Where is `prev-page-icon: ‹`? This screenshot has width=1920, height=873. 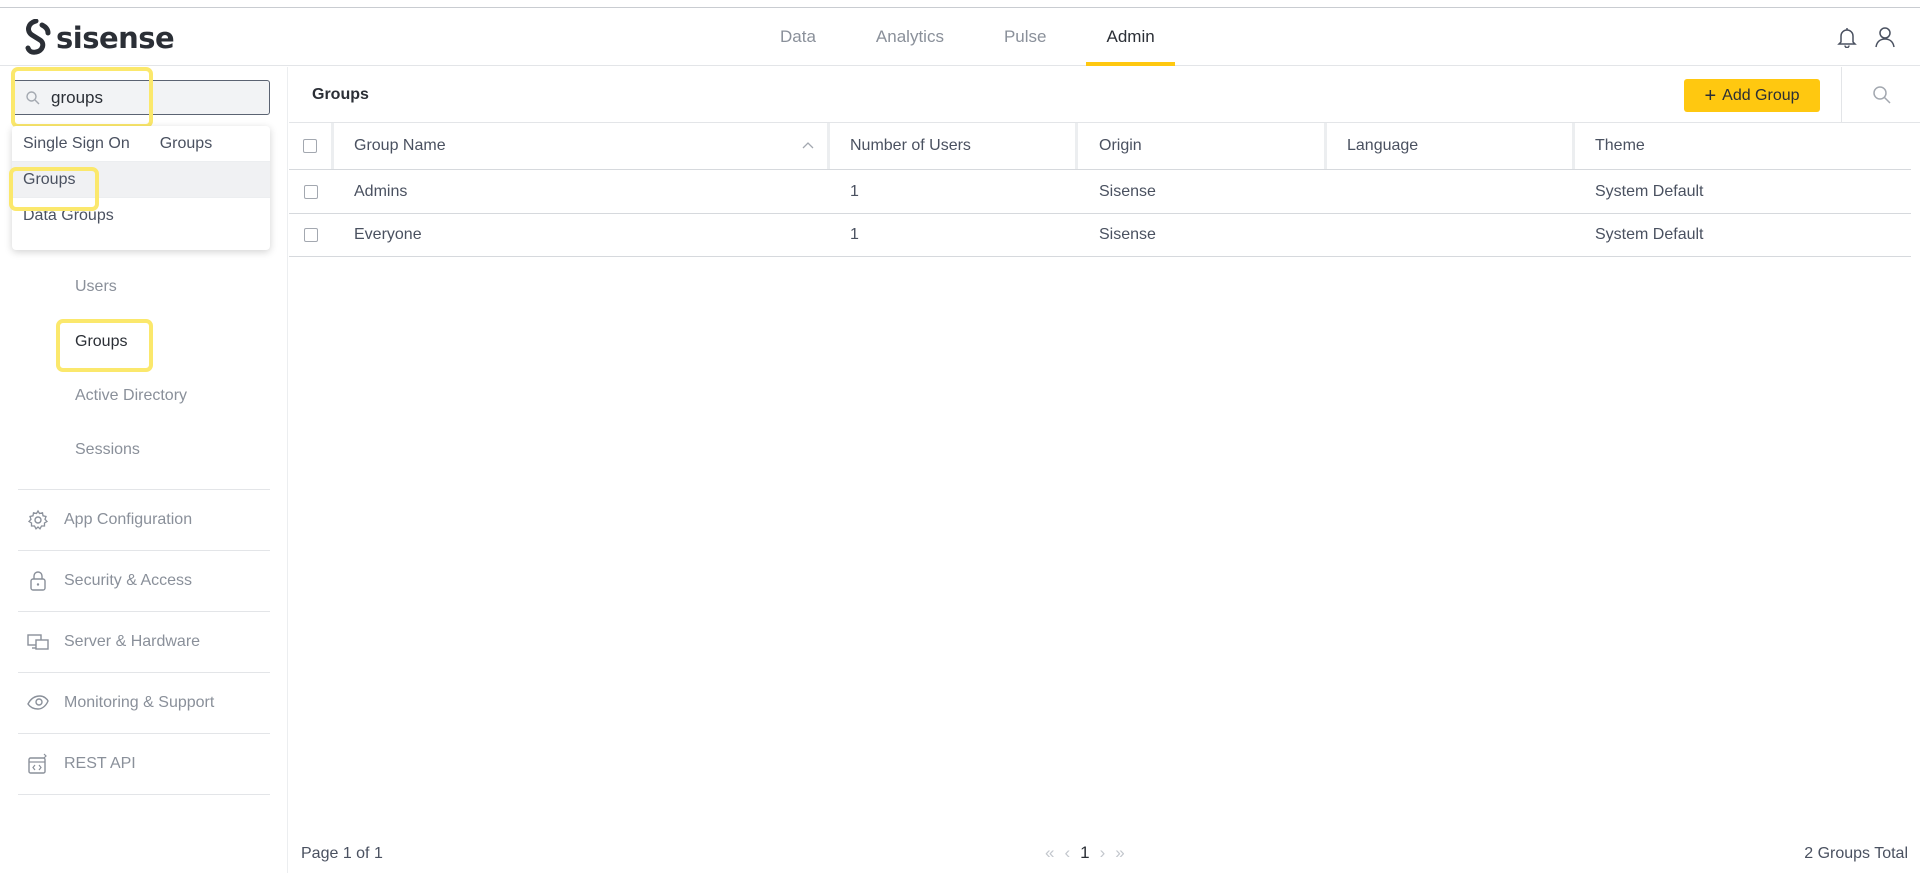
prev-page-icon: ‹ is located at coordinates (1067, 853).